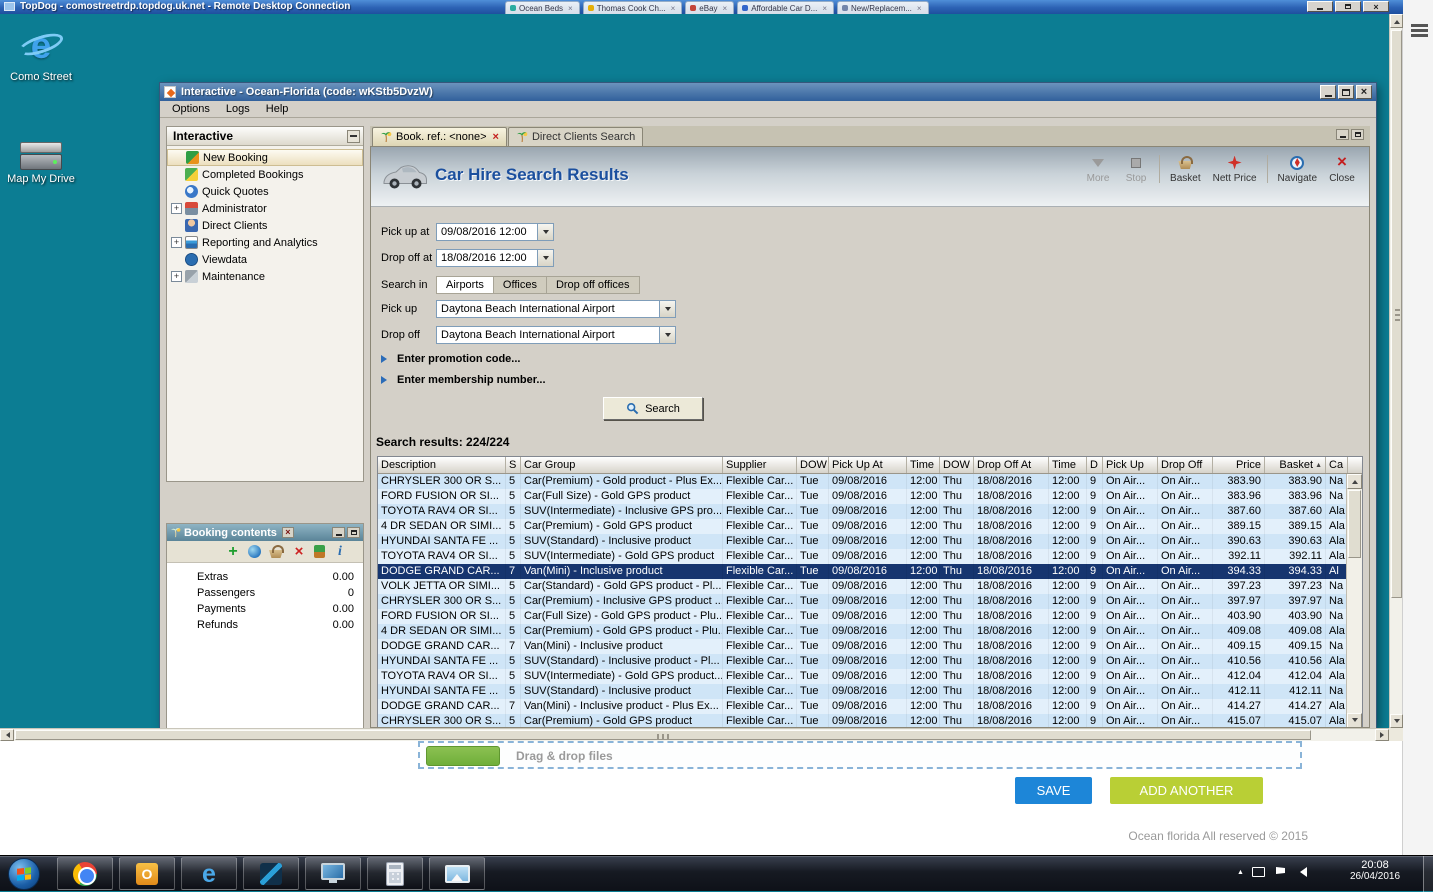 Image resolution: width=1433 pixels, height=892 pixels. I want to click on tab-book-ref: Book. ref.: <none> ×, so click(439, 136).